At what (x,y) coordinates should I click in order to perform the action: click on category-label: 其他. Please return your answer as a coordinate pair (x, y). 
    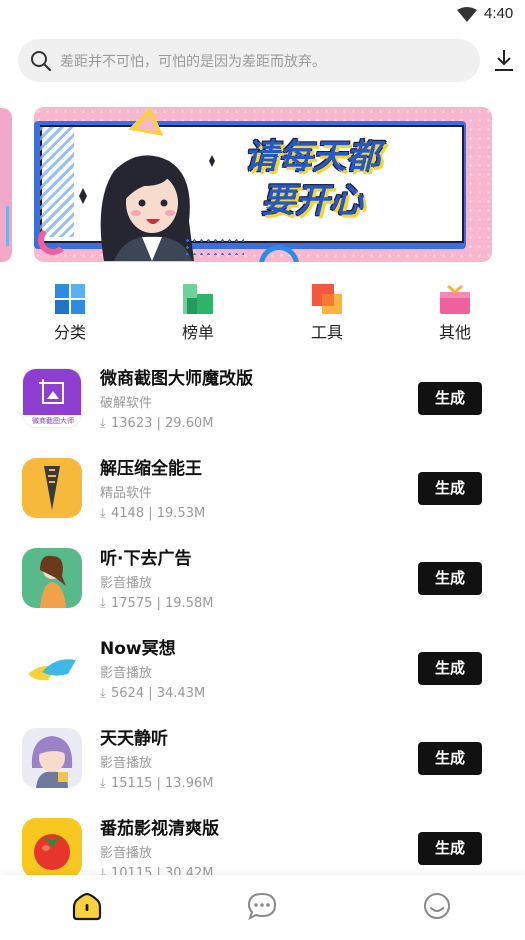
    Looking at the image, I should click on (454, 332).